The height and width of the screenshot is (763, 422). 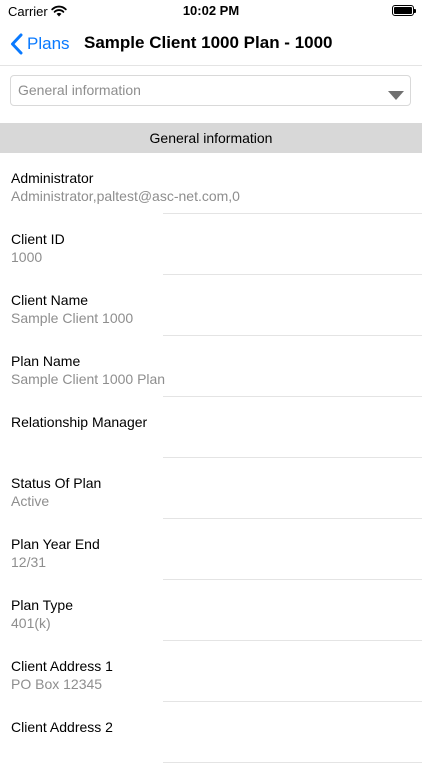 What do you see at coordinates (211, 610) in the screenshot?
I see `field-row-plan-type: Plan Type 401(k)` at bounding box center [211, 610].